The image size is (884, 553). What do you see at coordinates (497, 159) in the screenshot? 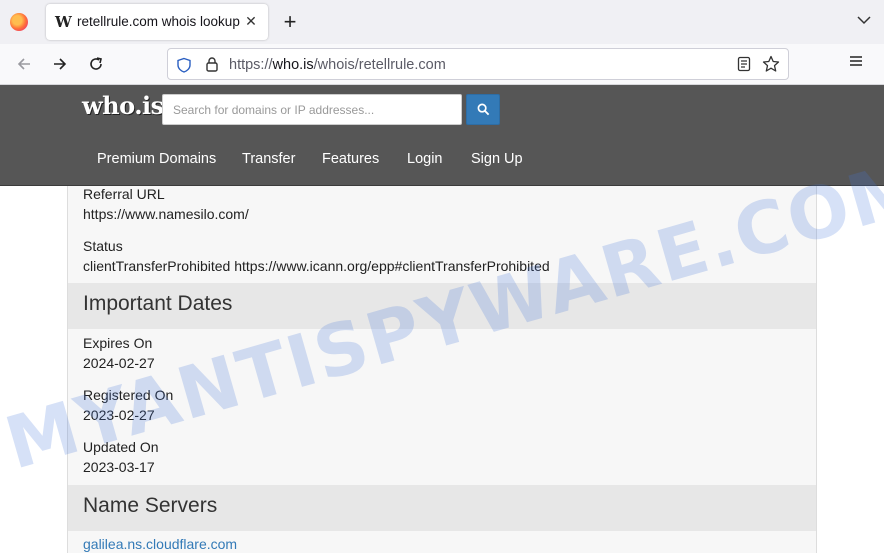
I see `nav-sign-up: Sign Up` at bounding box center [497, 159].